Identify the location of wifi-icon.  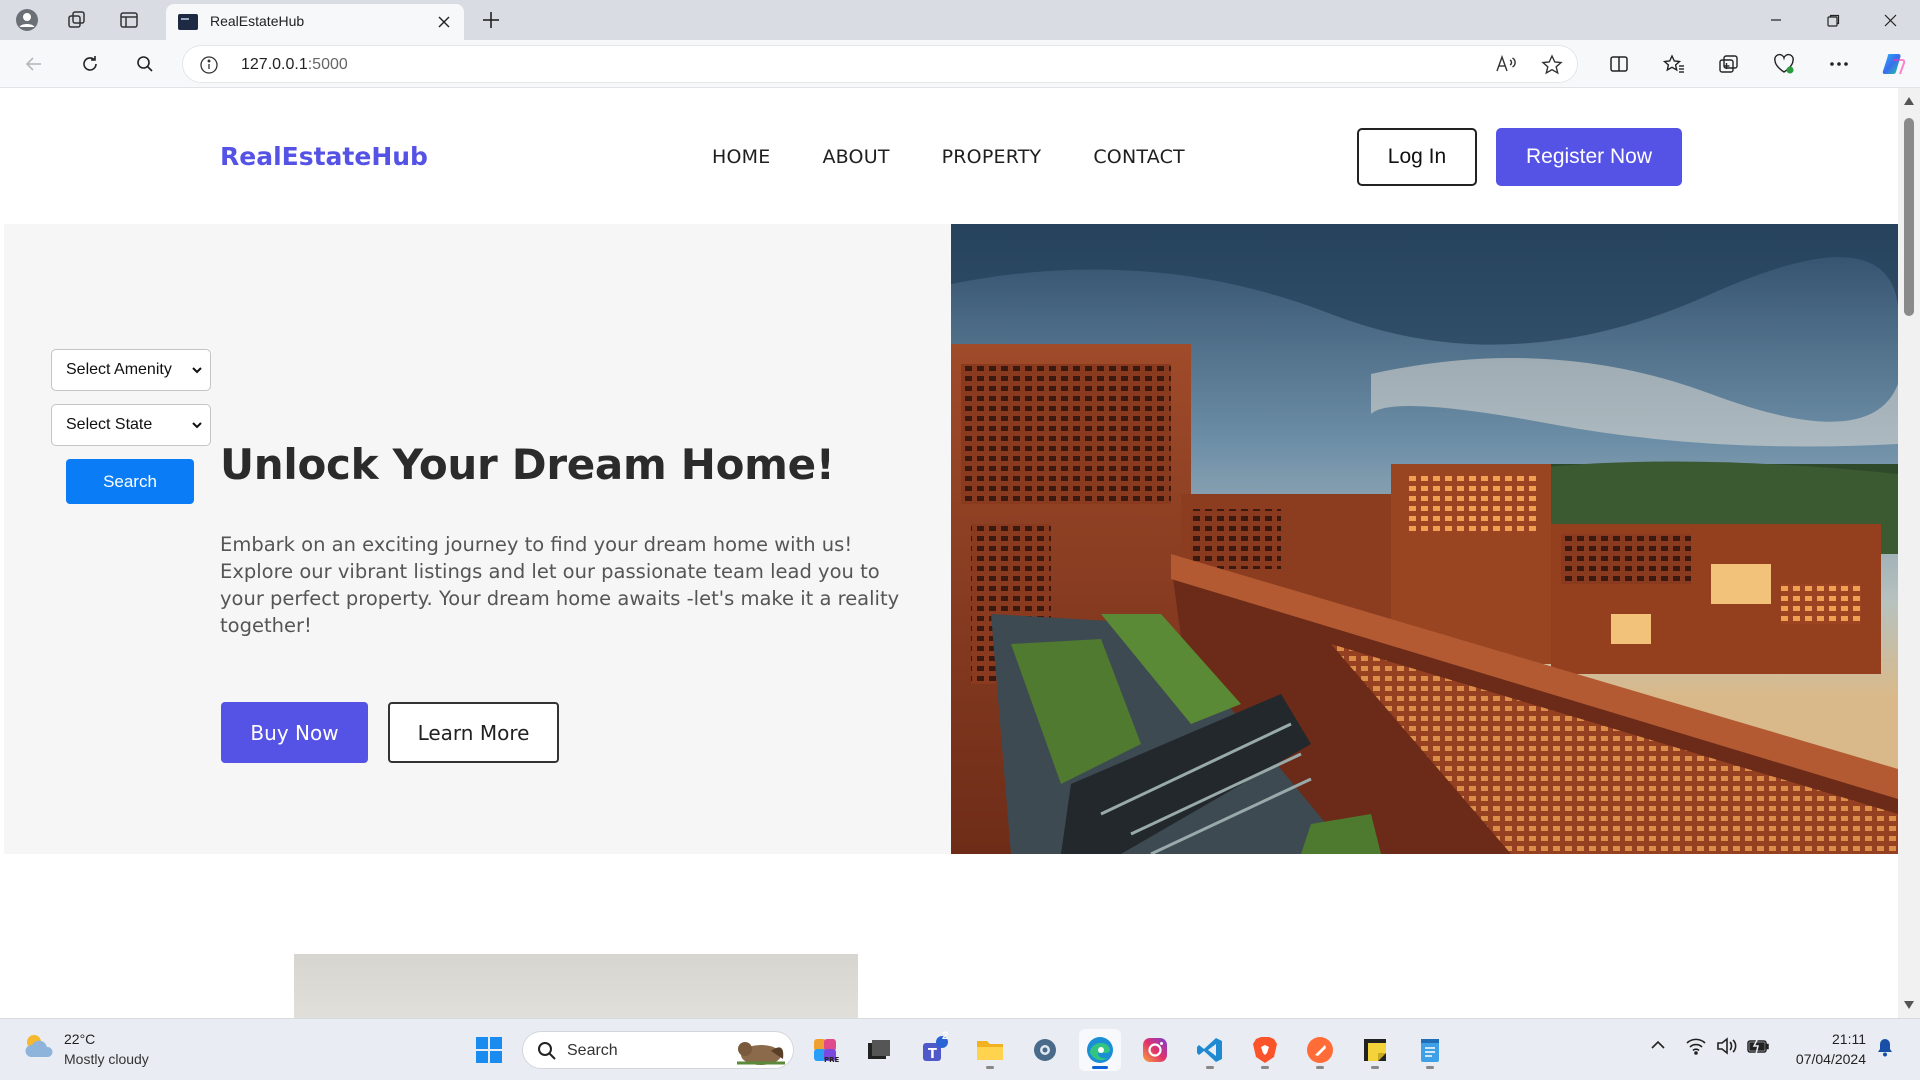
(1696, 1046).